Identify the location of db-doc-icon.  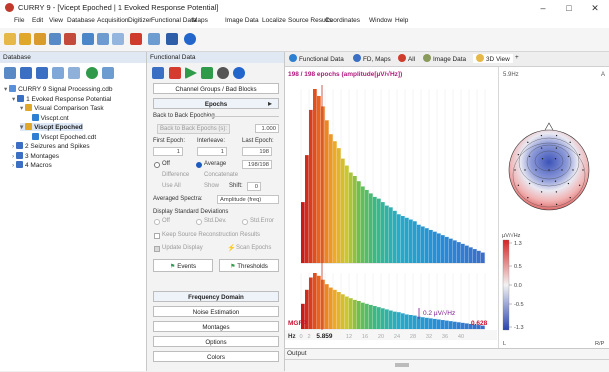
(58, 73).